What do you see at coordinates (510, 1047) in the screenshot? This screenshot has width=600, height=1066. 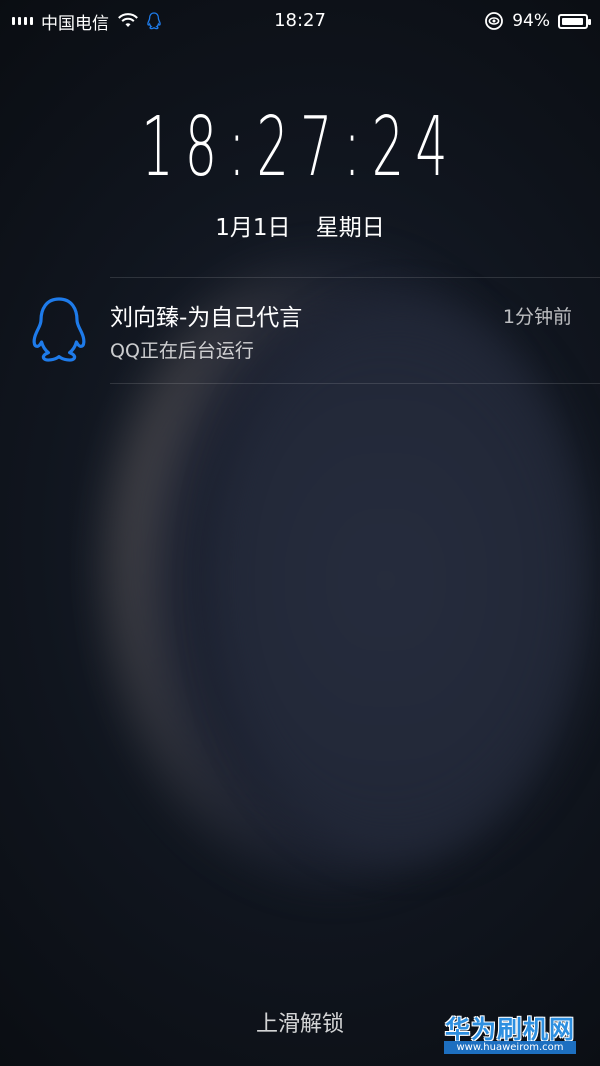 I see `watermark-url: www.huaweirom.com` at bounding box center [510, 1047].